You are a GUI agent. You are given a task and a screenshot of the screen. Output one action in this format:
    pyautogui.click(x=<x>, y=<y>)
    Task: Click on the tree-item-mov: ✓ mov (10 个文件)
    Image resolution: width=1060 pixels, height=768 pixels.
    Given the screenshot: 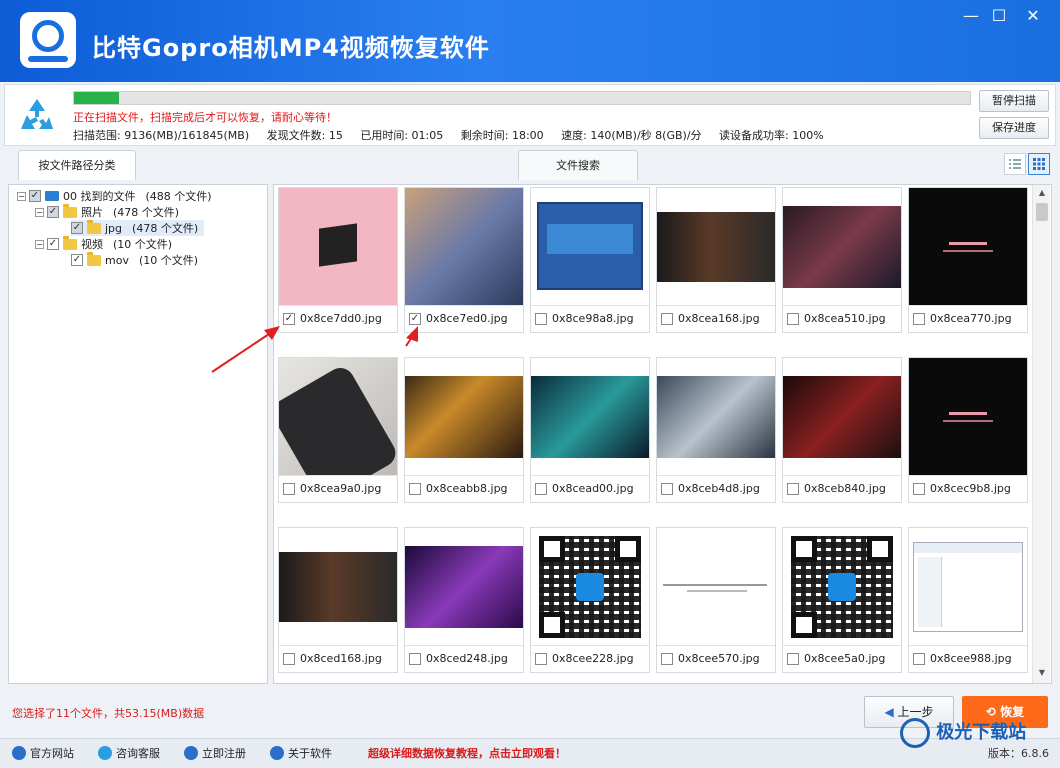 What is the action you would take?
    pyautogui.click(x=134, y=259)
    